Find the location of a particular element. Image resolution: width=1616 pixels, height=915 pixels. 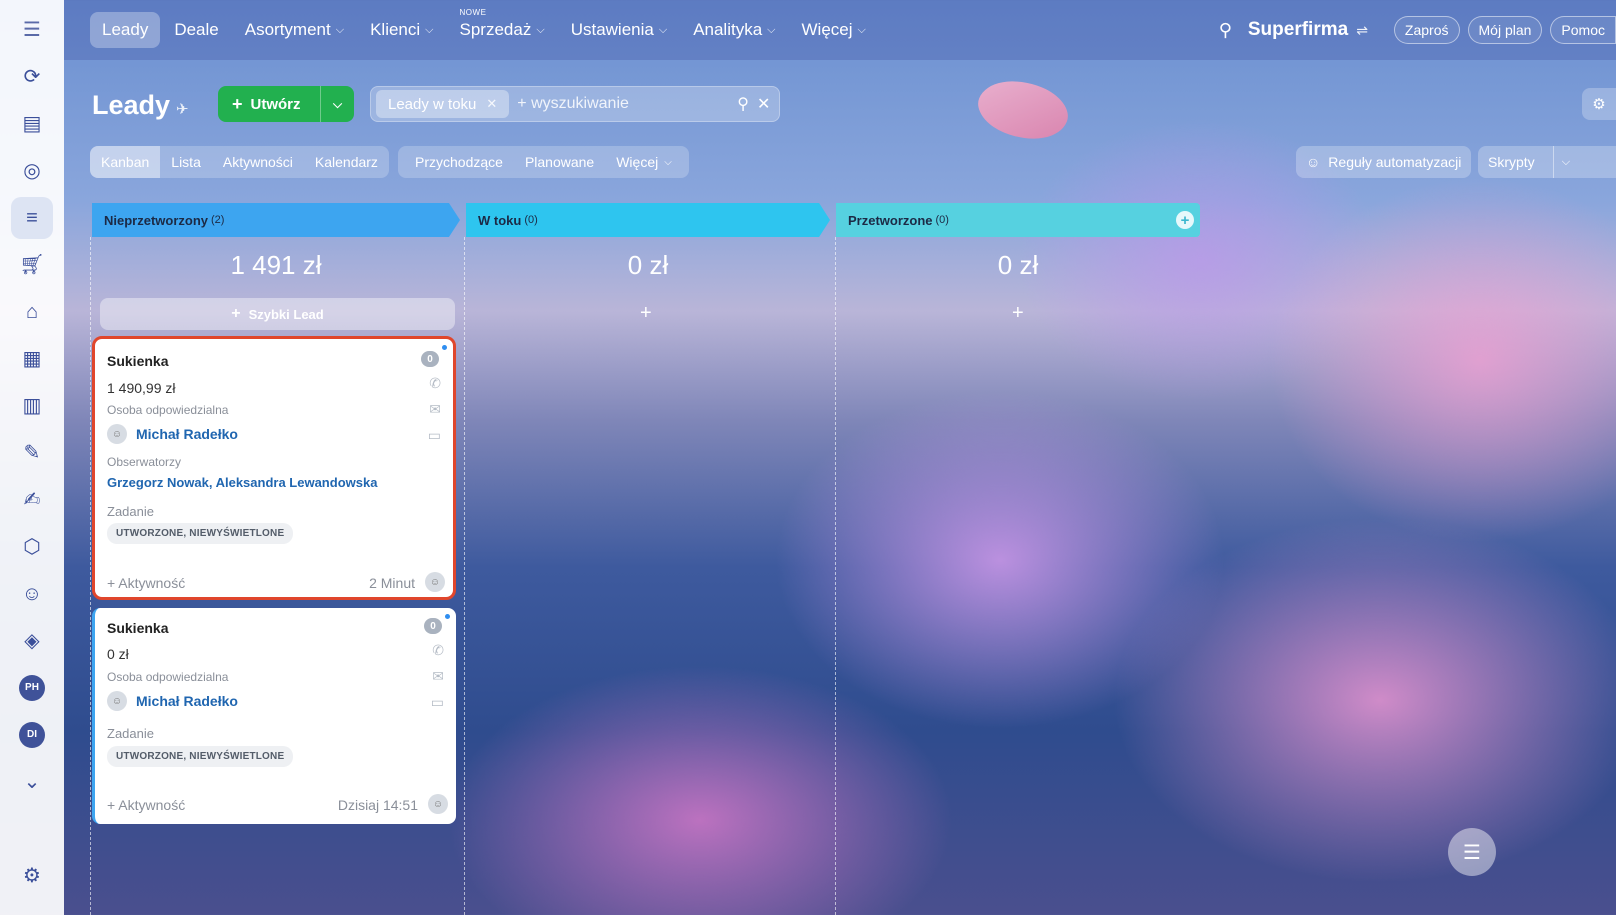

counter-filters: Przychodzące Planowane Więcej ⌵ is located at coordinates (543, 162).